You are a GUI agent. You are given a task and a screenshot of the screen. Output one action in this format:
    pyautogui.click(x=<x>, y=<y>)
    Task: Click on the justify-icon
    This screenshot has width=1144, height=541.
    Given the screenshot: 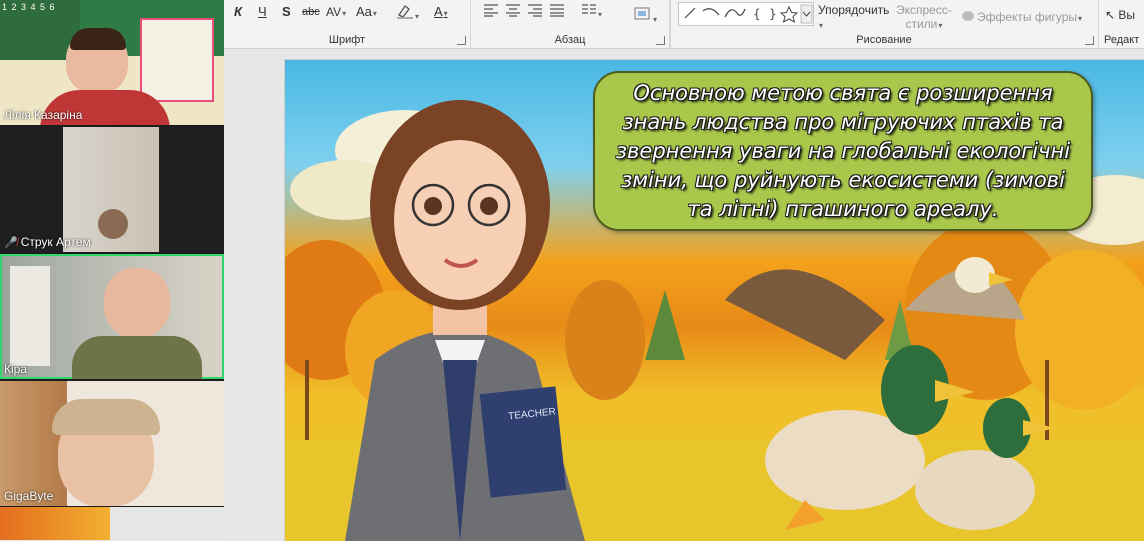 What is the action you would take?
    pyautogui.click(x=557, y=10)
    